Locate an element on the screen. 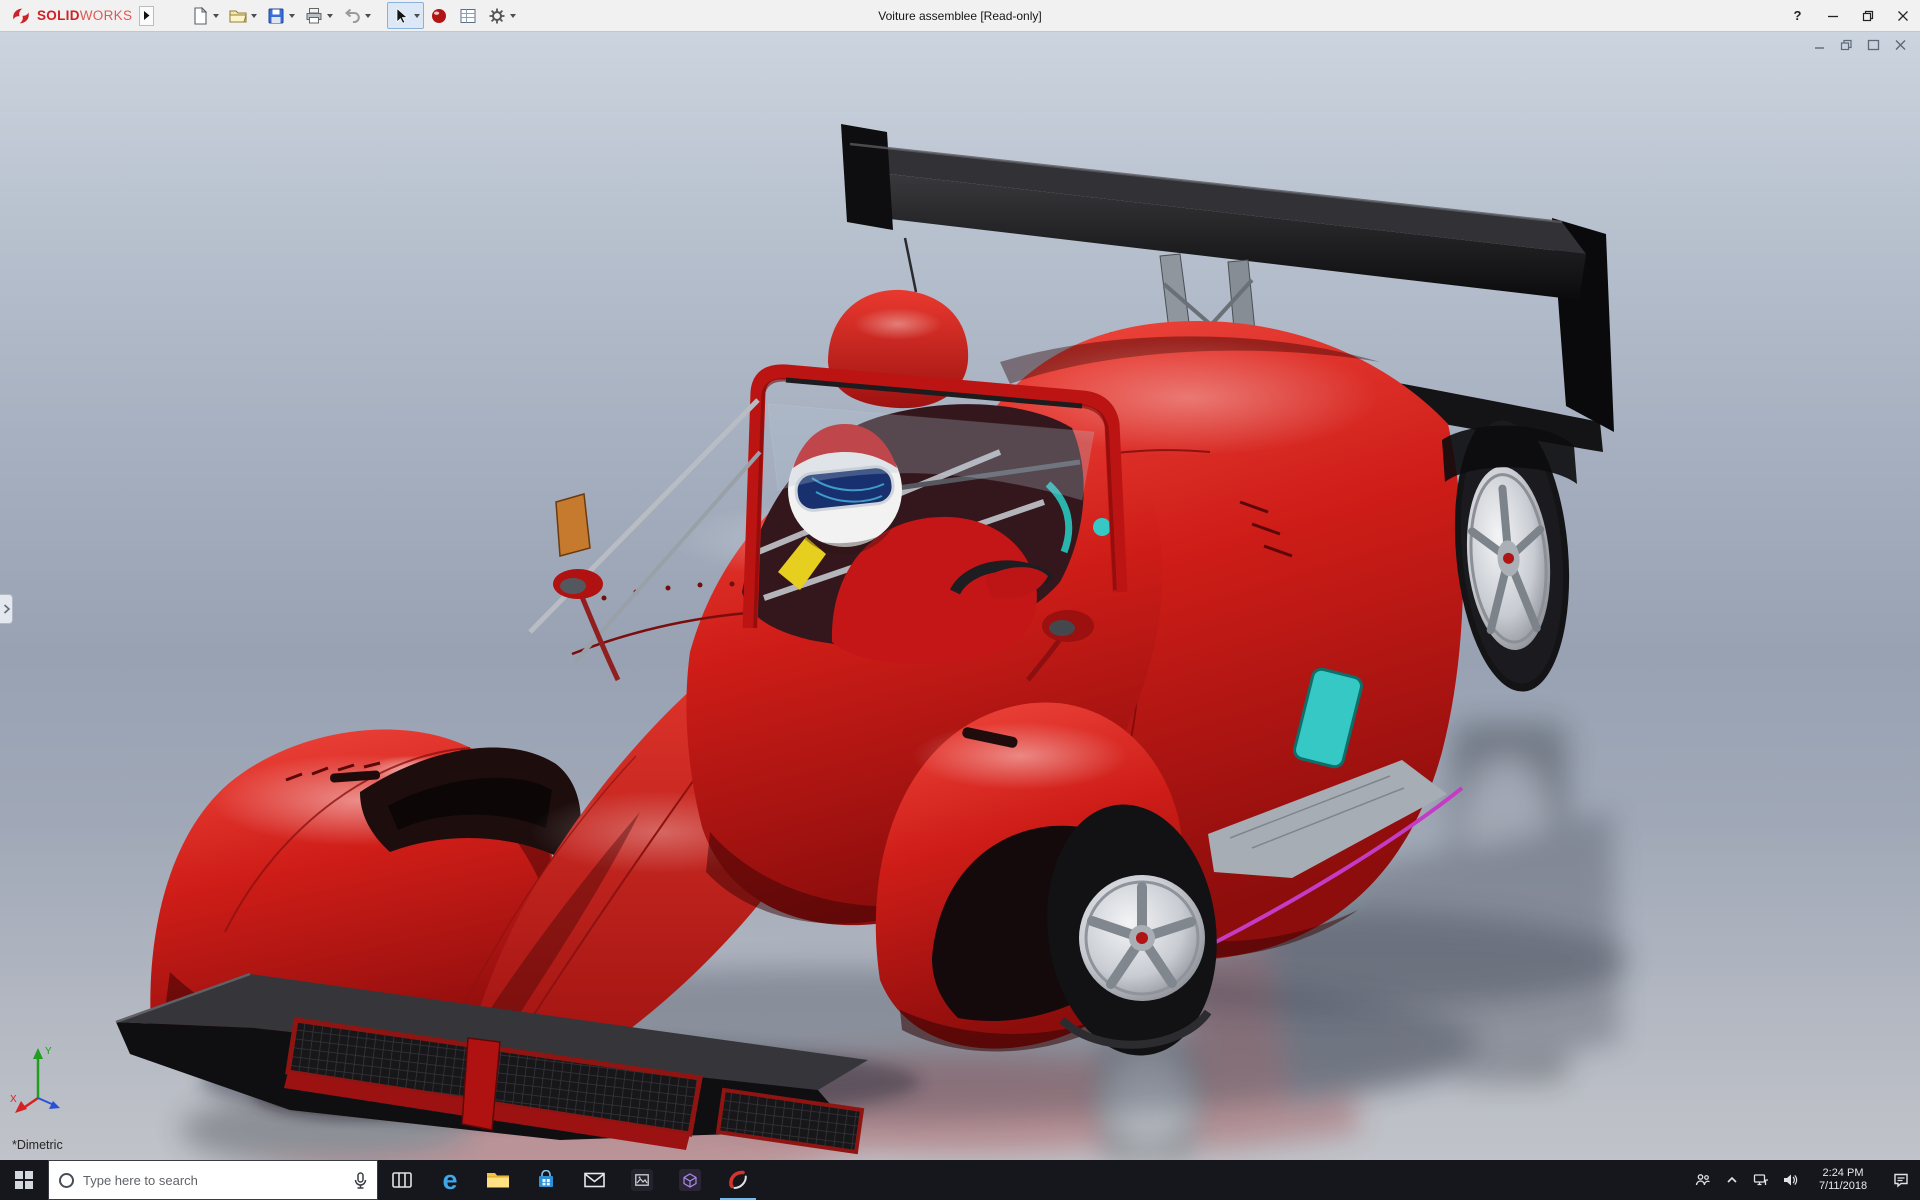  clock: 2:24 PM 7/11/2018 is located at coordinates (1843, 1180).